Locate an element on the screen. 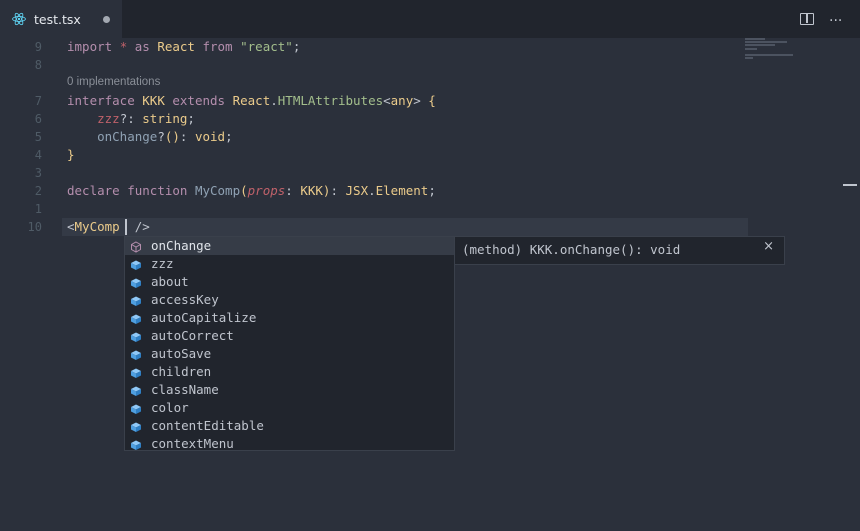 The height and width of the screenshot is (531, 860). suggest-item: autoCorrect is located at coordinates (289, 336).